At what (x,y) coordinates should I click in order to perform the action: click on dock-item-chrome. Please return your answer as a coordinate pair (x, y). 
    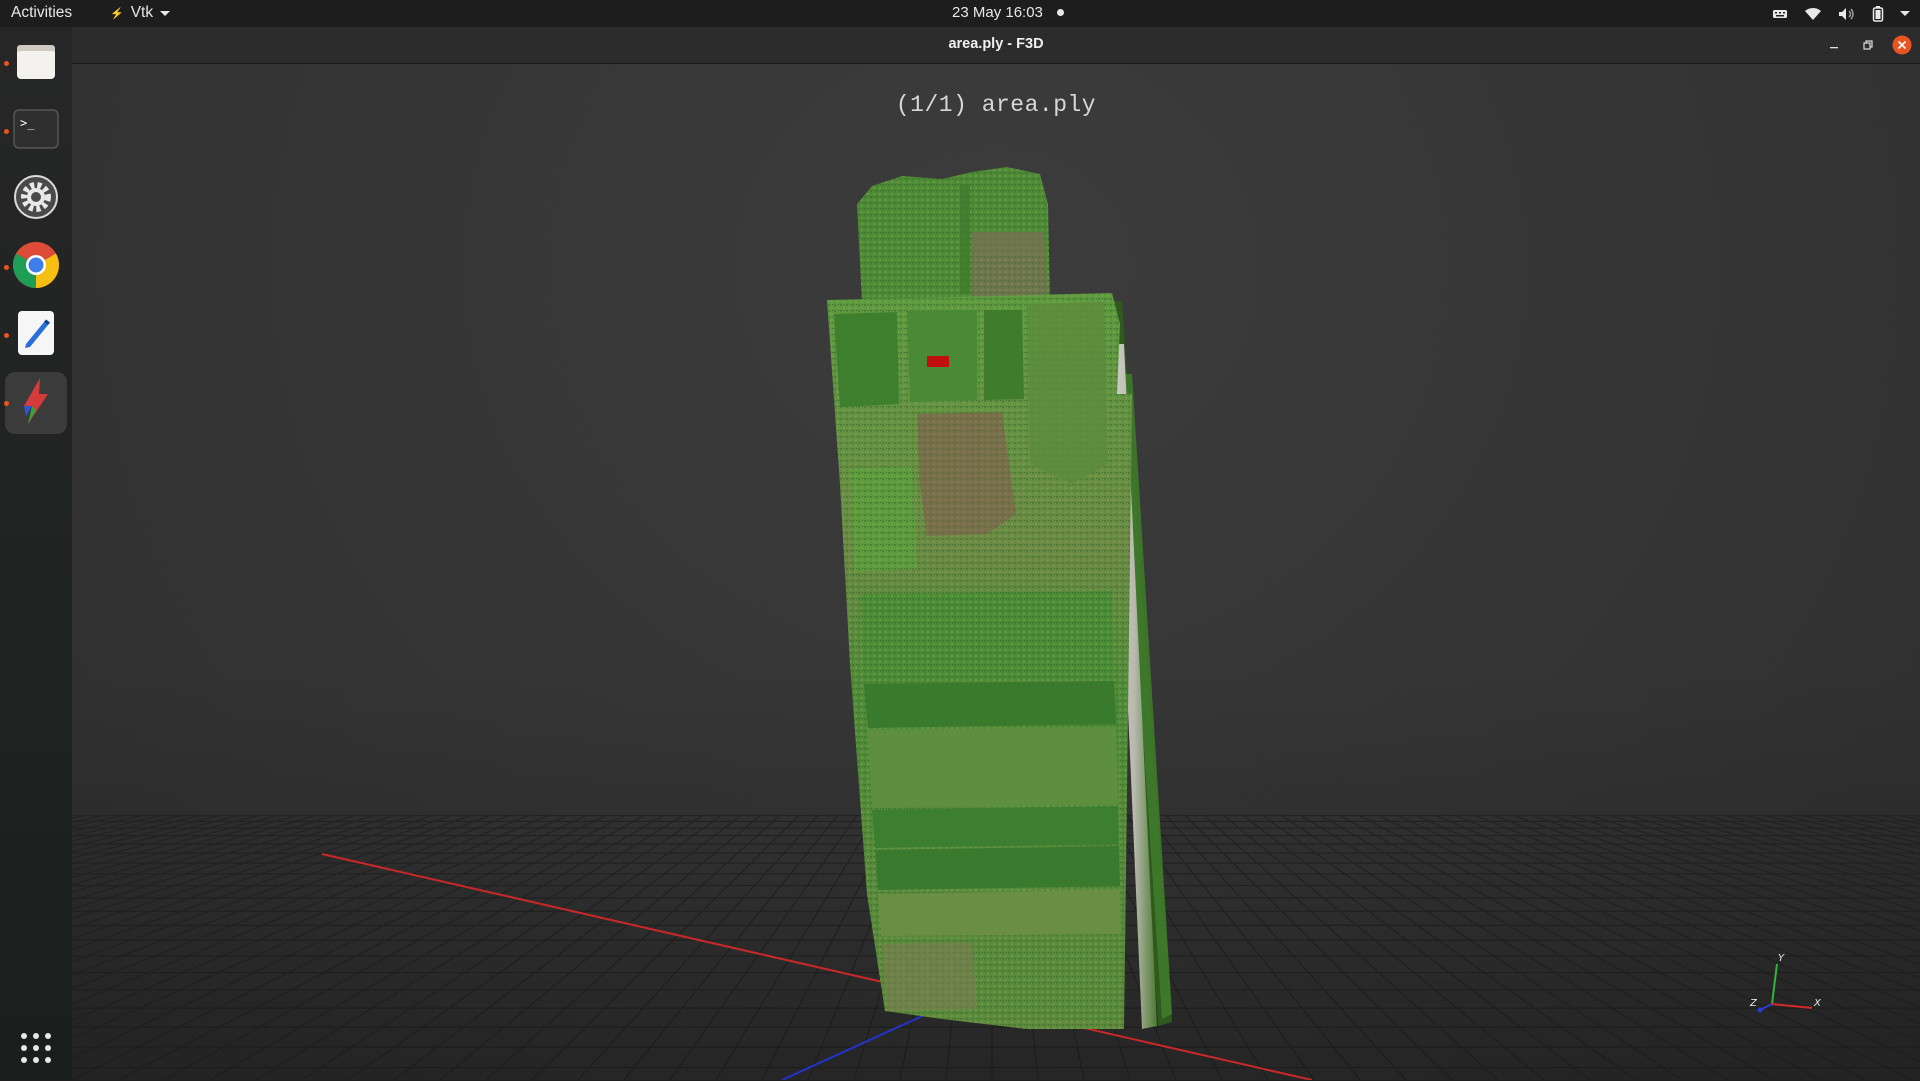
    Looking at the image, I should click on (35, 267).